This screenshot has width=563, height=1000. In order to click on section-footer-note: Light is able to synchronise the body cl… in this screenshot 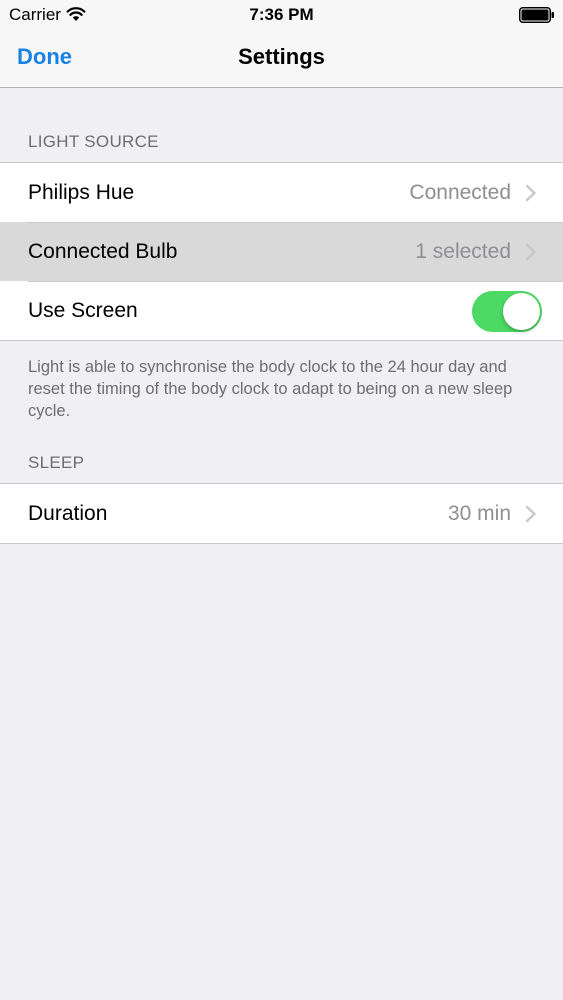, I will do `click(270, 389)`.